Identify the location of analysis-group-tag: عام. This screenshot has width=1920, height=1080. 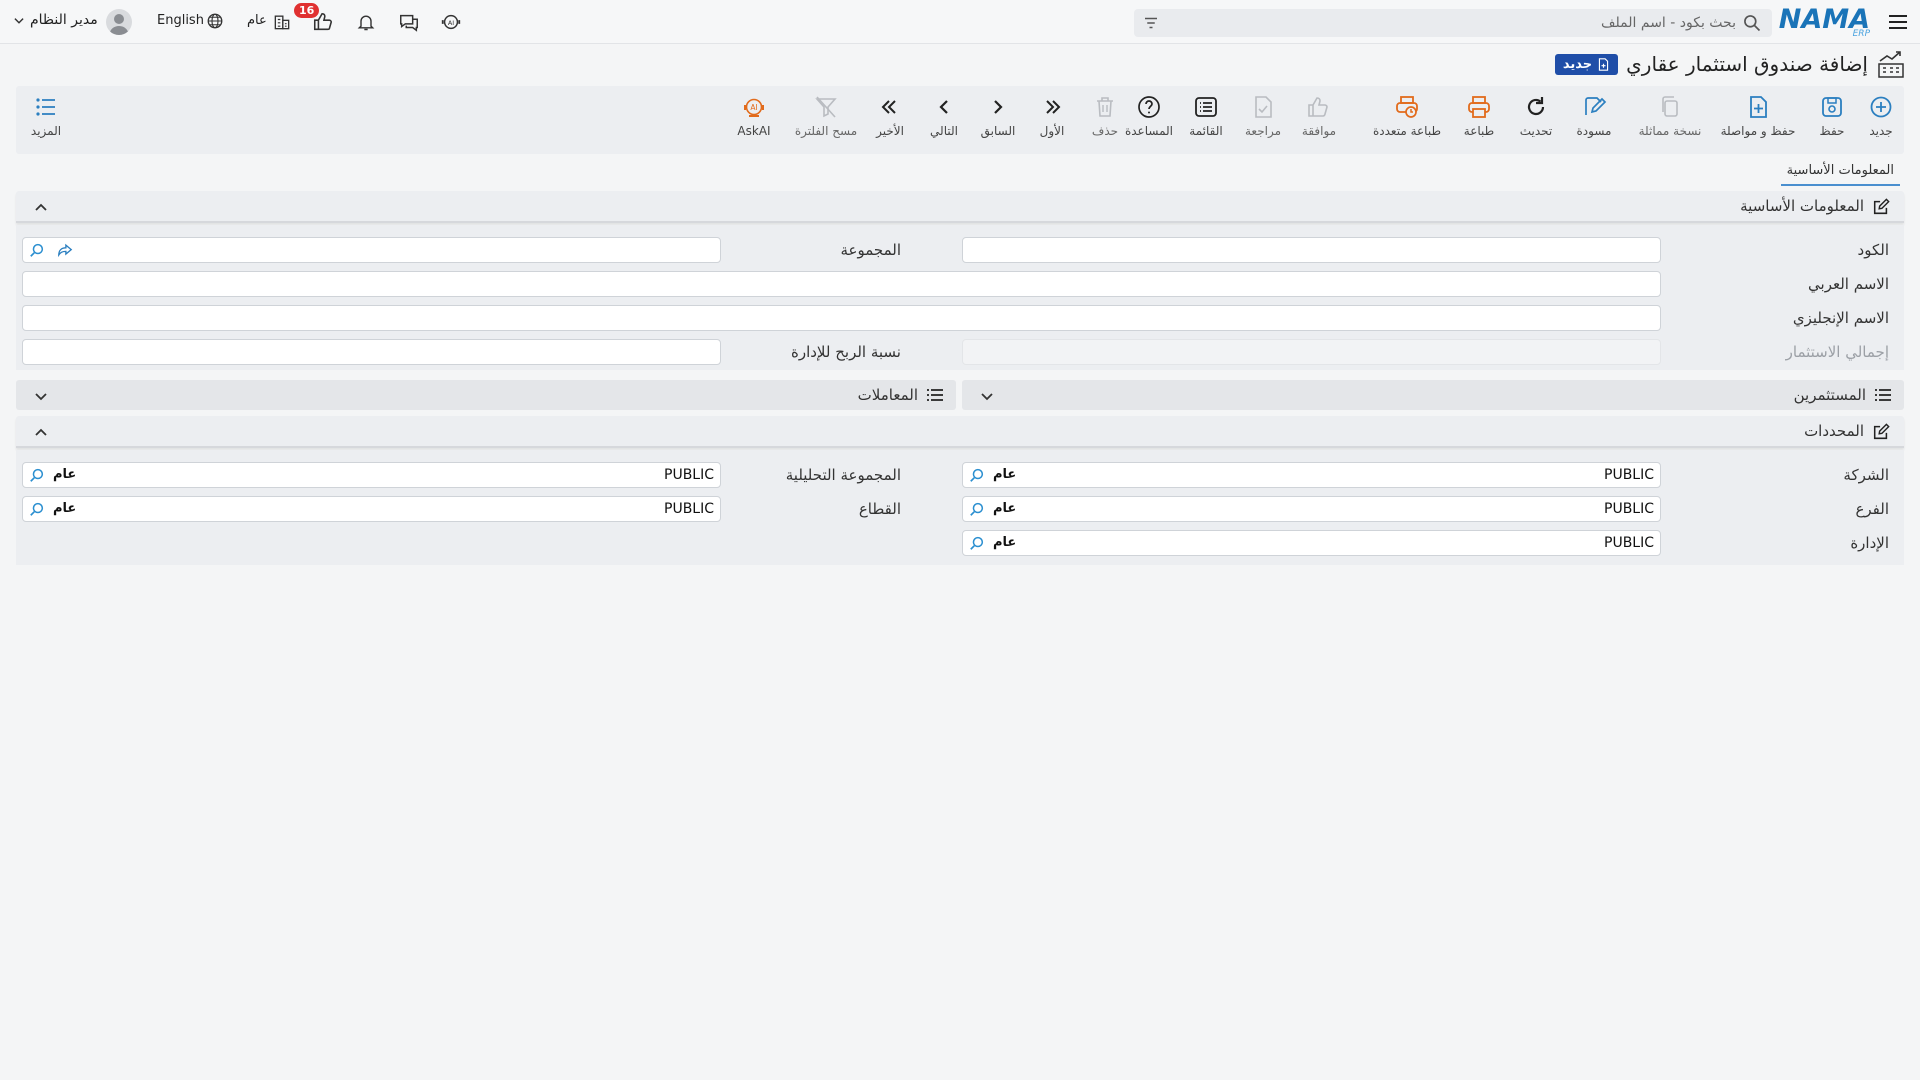
(65, 474).